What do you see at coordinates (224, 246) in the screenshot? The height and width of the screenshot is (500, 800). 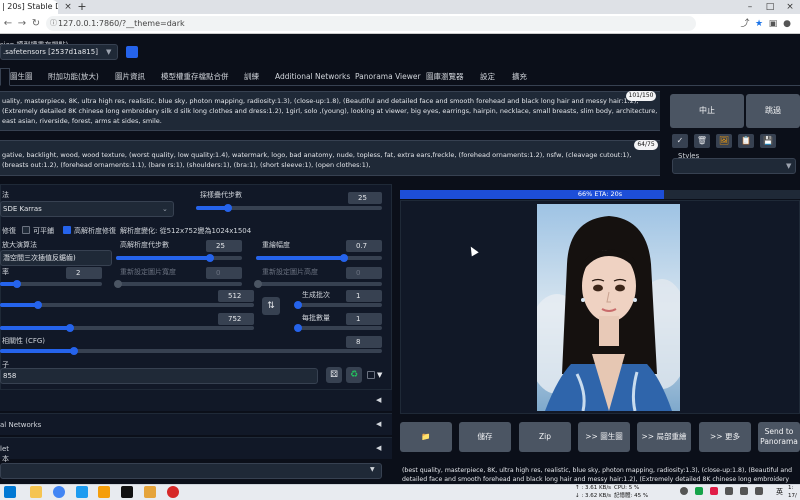 I see `hires-steps-input: 25` at bounding box center [224, 246].